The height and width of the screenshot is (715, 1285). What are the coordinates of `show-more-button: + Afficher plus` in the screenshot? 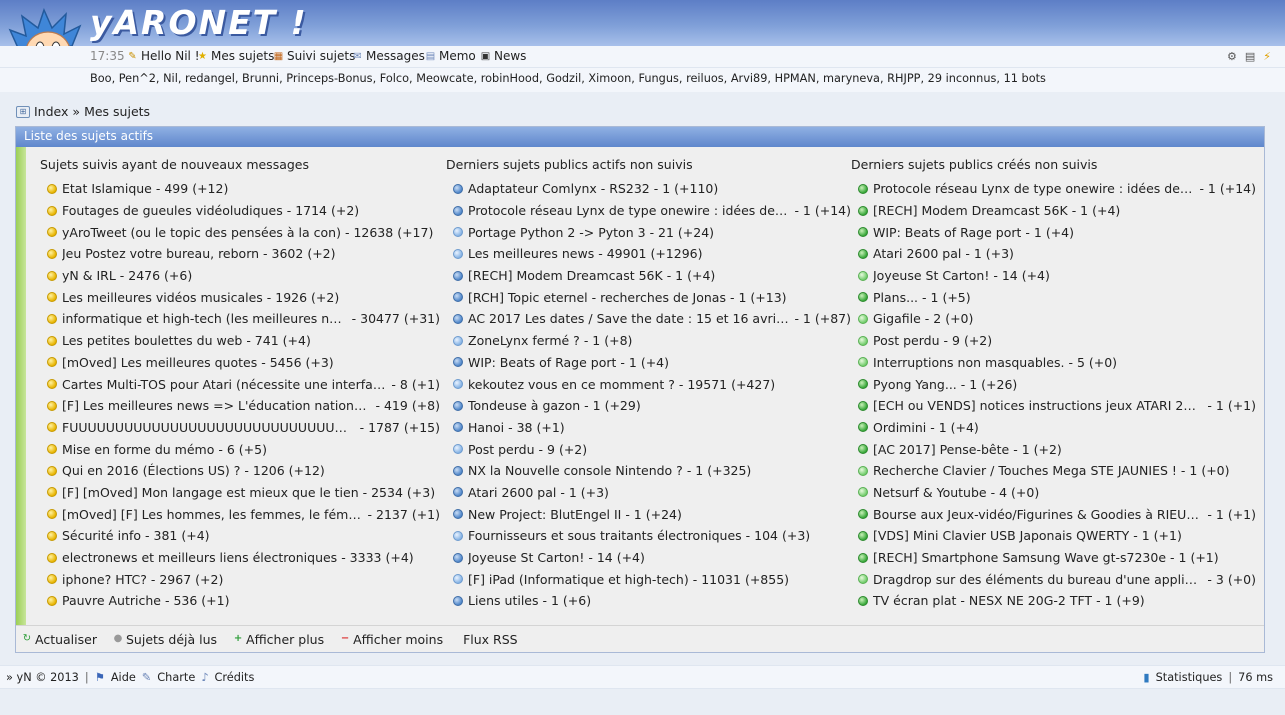 It's located at (278, 639).